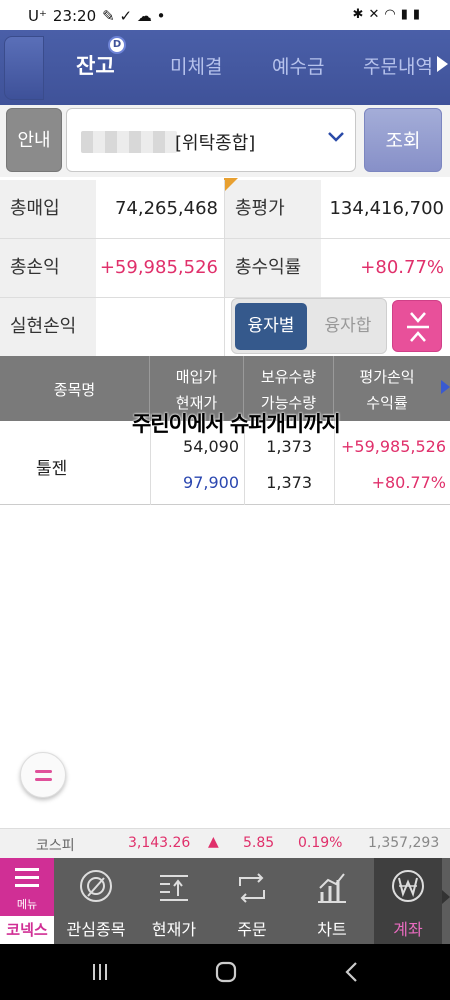  I want to click on realized-pl-label: 실현손익, so click(48, 327).